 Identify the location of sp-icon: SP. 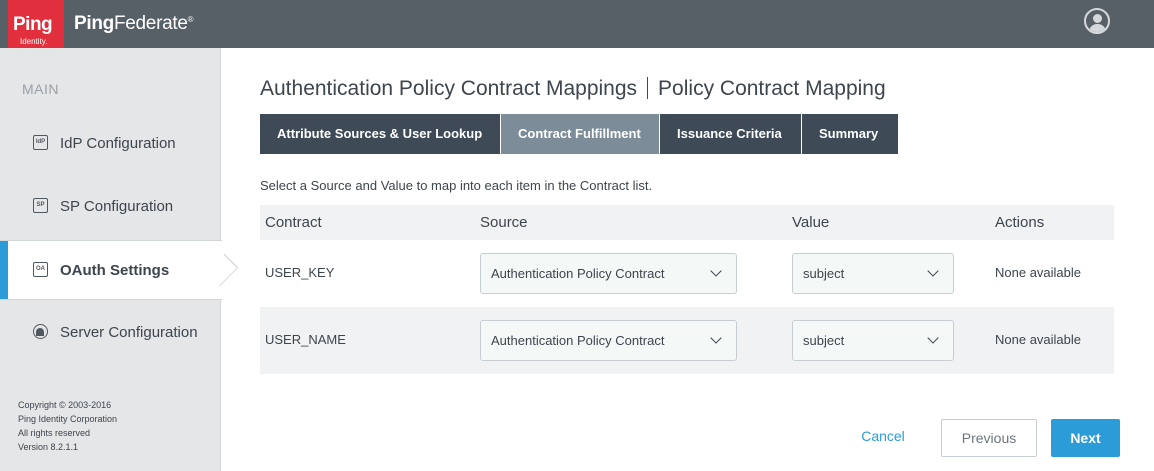
(40, 205).